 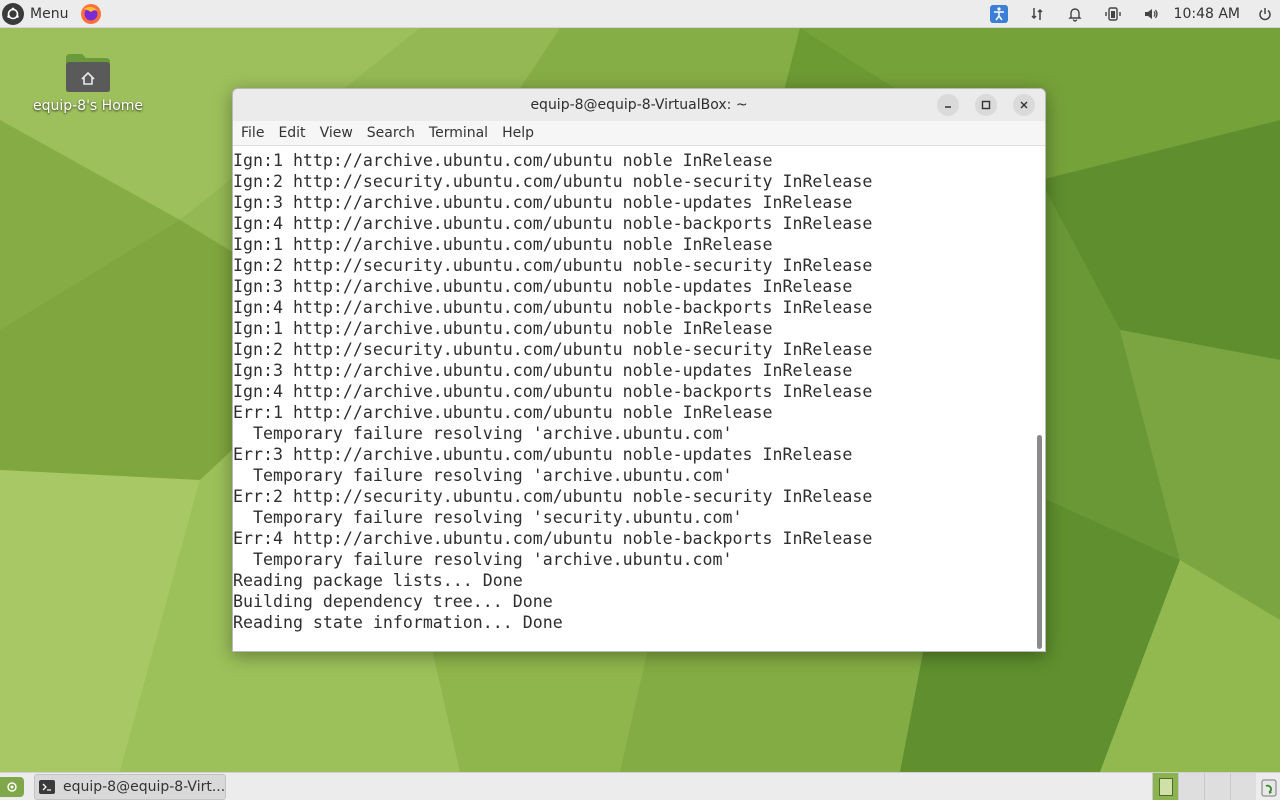 I want to click on window-menubar: File Edit View Search Terminal Help, so click(x=639, y=133).